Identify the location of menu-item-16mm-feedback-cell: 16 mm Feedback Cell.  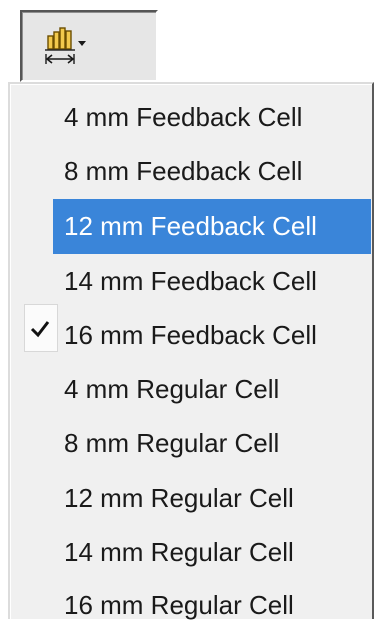
(196, 335).